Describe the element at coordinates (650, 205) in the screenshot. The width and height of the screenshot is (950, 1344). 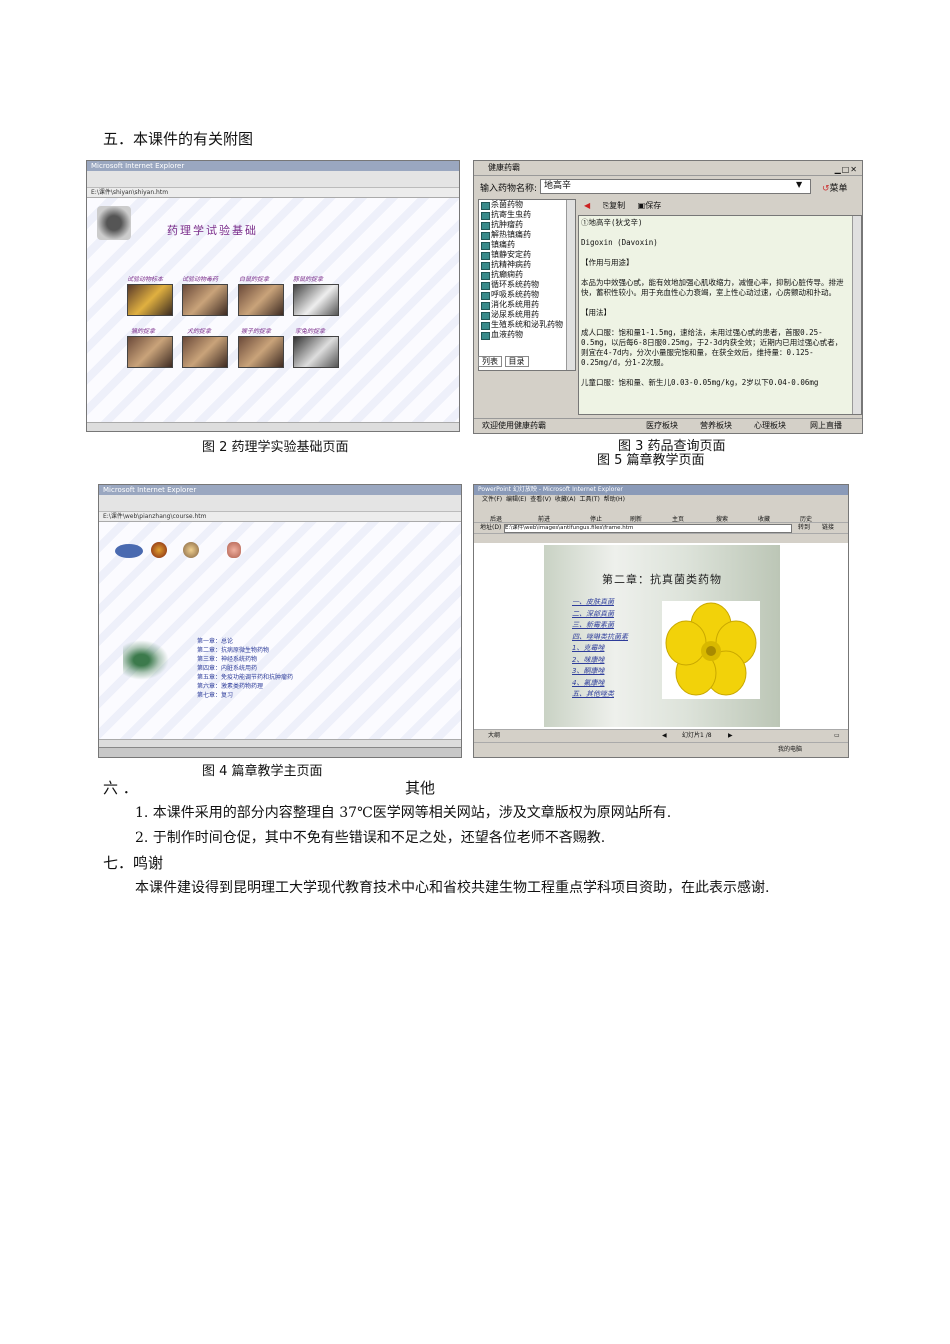
I see `save-button: ▣保存` at that location.